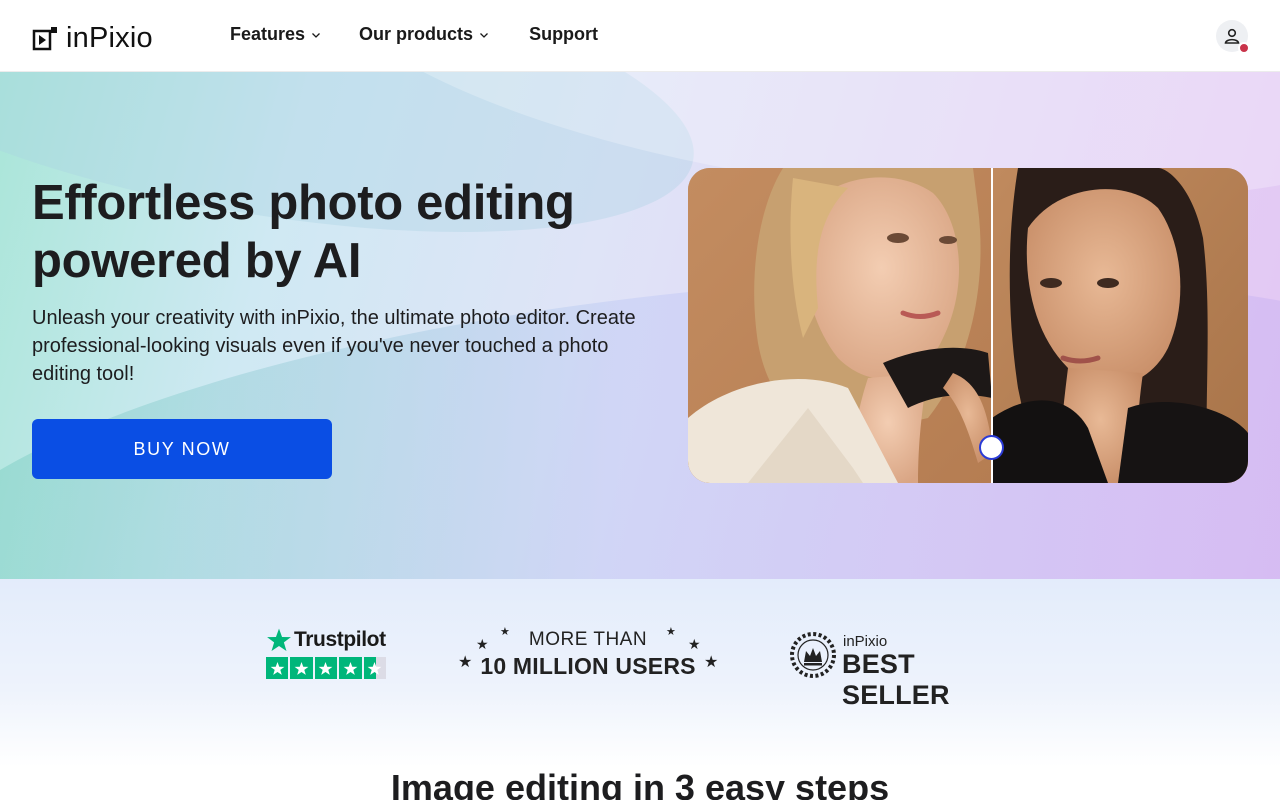 The width and height of the screenshot is (1280, 800). I want to click on nav-our-products: Our products, so click(424, 34).